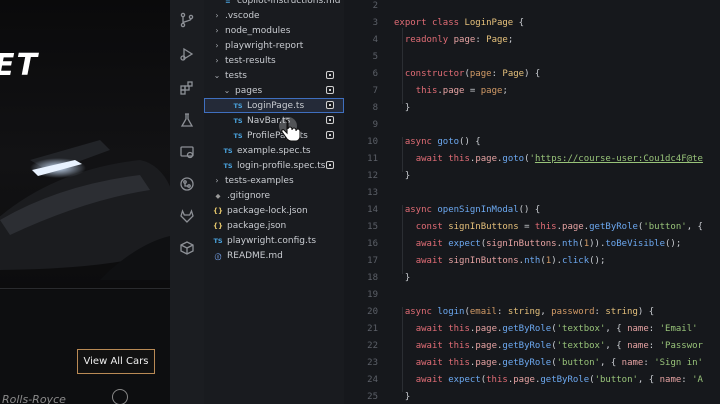 This screenshot has height=404, width=720. I want to click on testing-icon, so click(187, 120).